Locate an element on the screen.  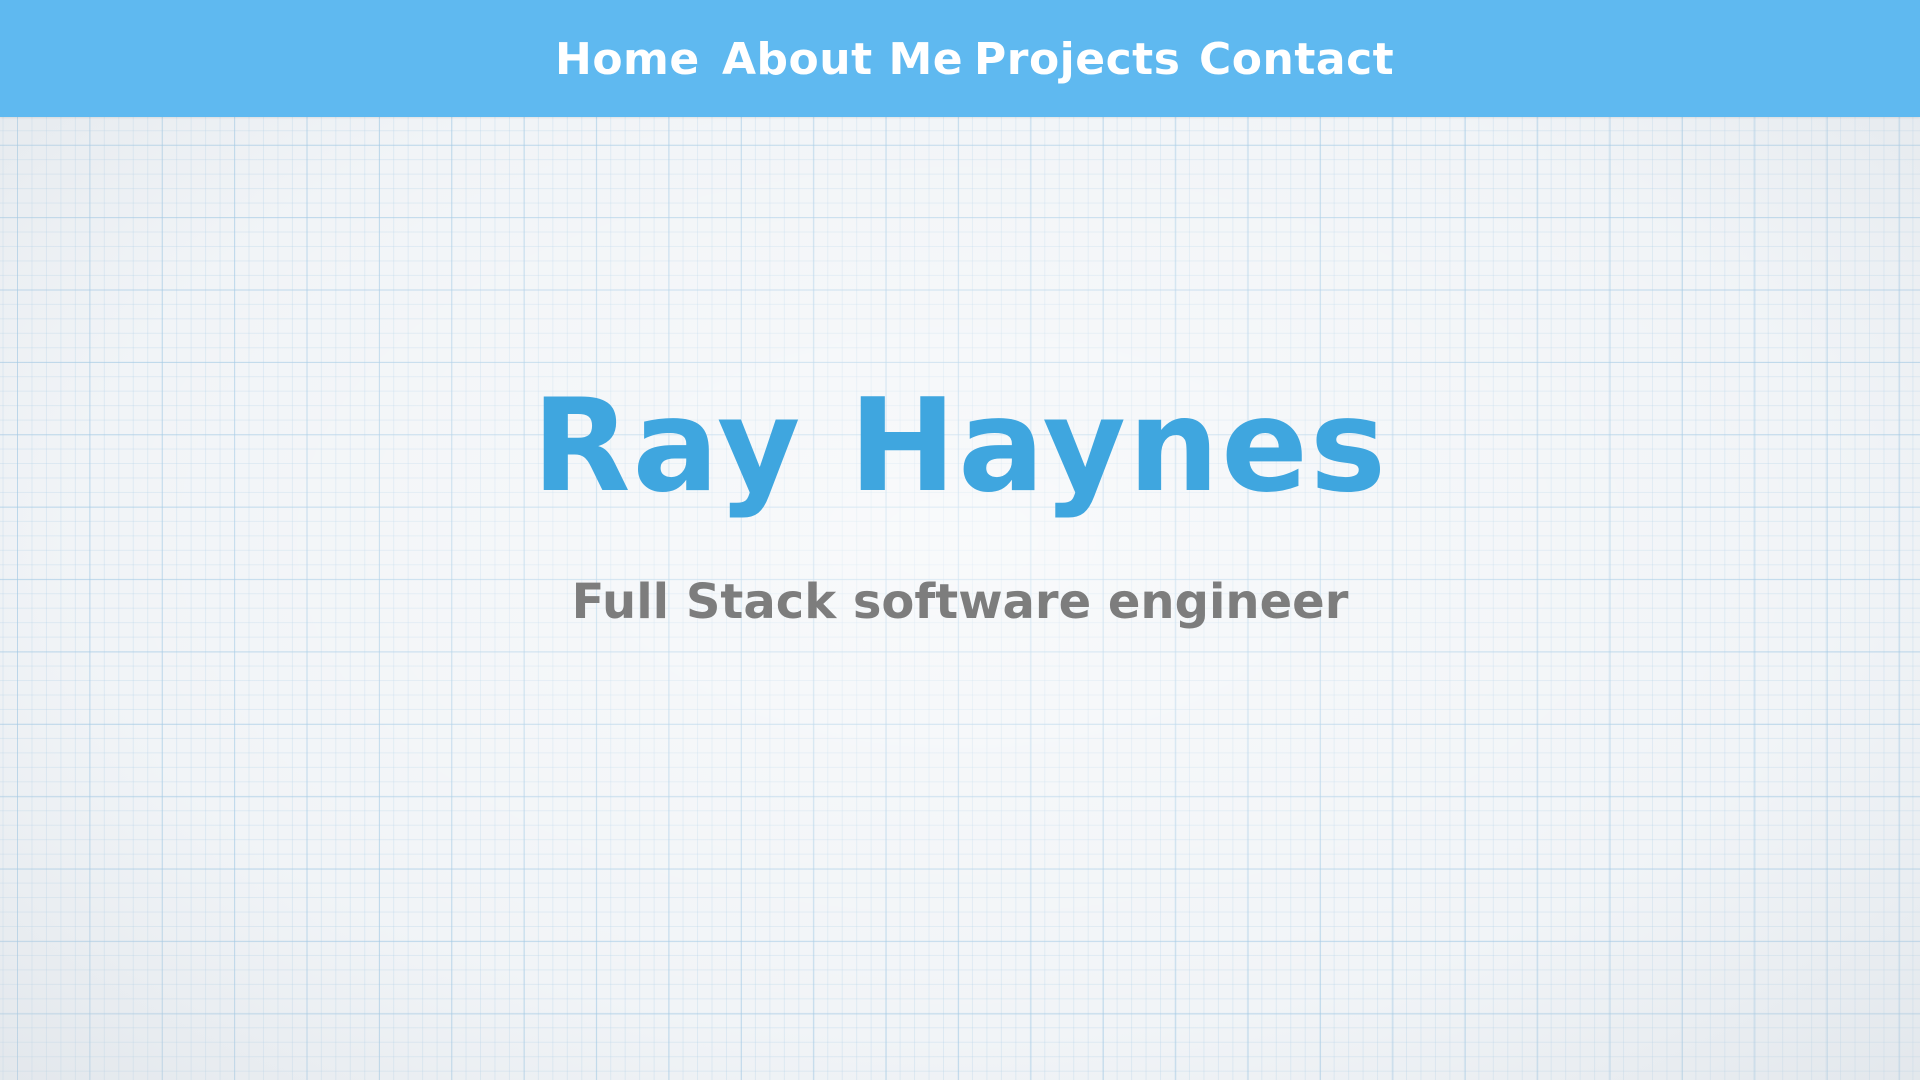
nav-about-me-link: About Me is located at coordinates (842, 60).